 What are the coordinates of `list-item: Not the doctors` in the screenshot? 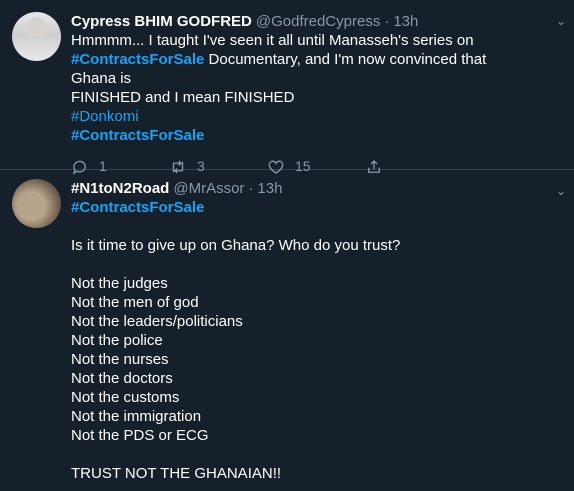 It's located at (122, 378).